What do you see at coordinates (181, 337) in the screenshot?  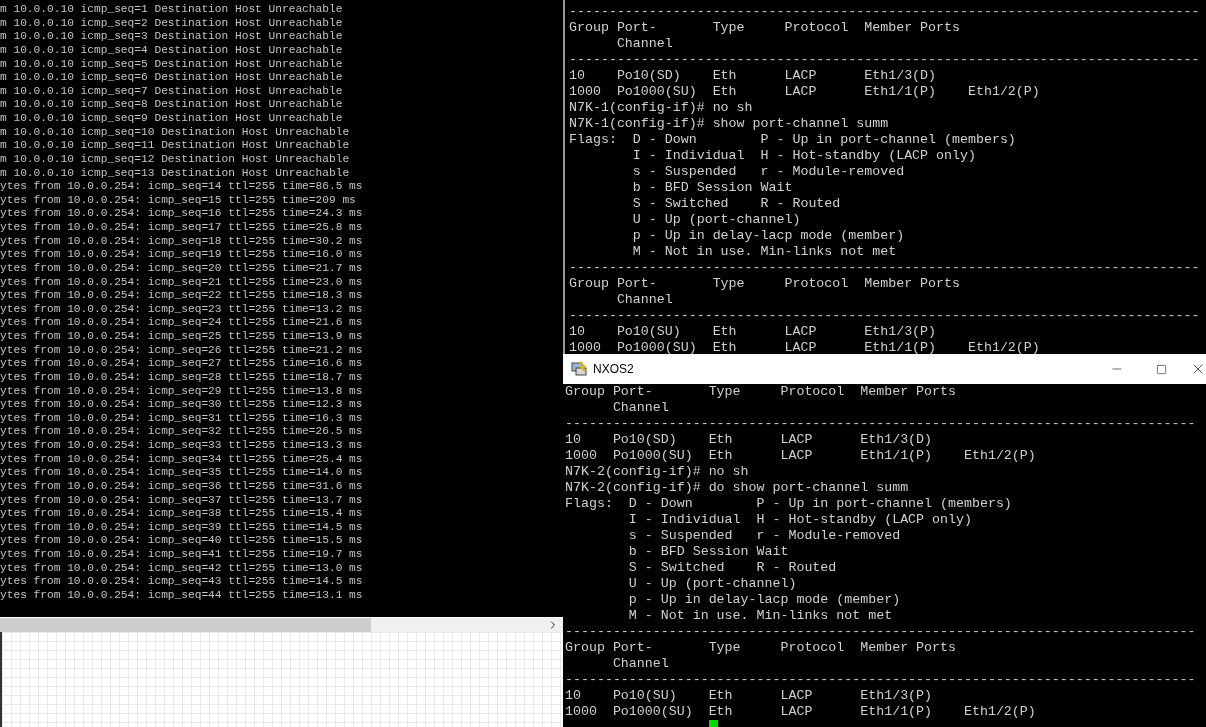 I see `terminal-line: ytes from 10.0.0.254: icmp_seq=25 ttl=255 time=13.9 ms` at bounding box center [181, 337].